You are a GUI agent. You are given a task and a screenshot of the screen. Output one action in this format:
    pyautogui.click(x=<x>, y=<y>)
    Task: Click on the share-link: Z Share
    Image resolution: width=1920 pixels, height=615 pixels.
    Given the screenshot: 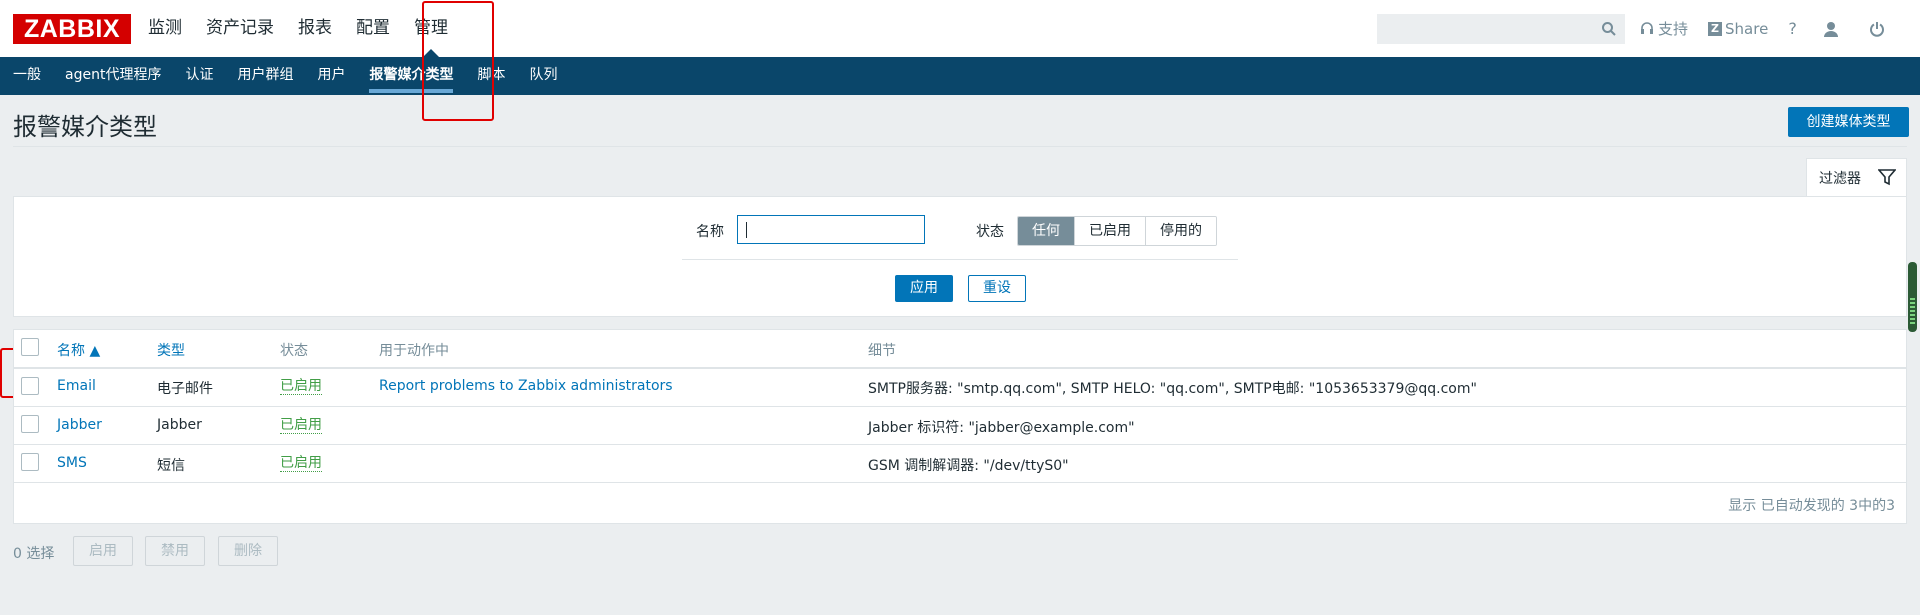 What is the action you would take?
    pyautogui.click(x=1738, y=29)
    